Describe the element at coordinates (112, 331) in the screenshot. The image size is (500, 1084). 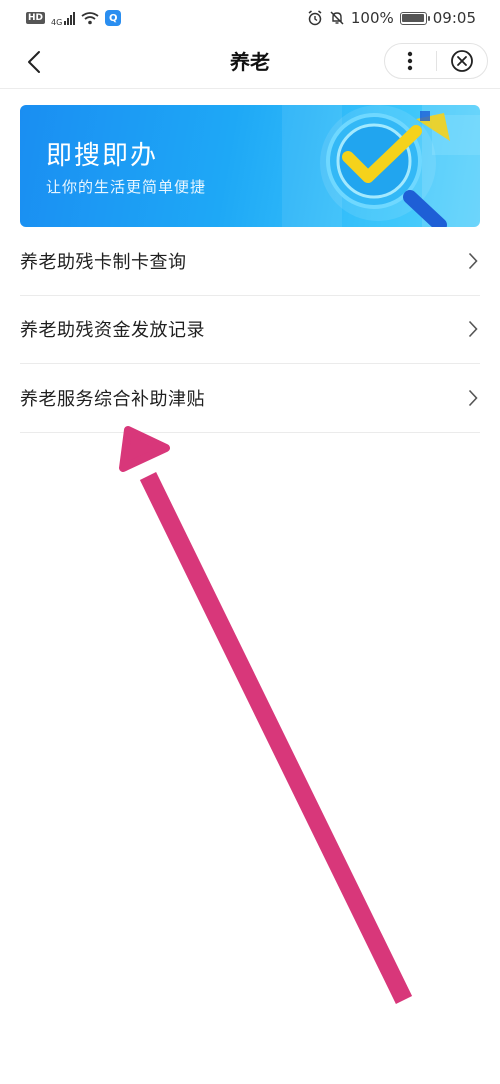
I see `menu-item-label: 养老助残资金发放记录` at that location.